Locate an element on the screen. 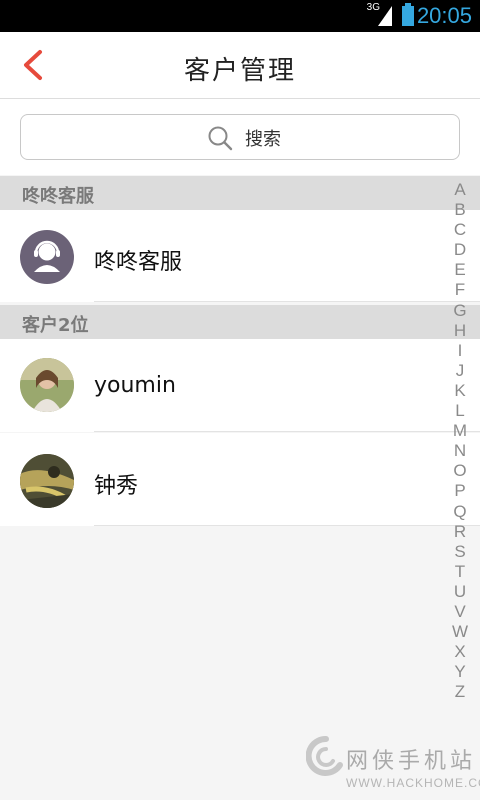 This screenshot has height=800, width=480. index-letter: L is located at coordinates (460, 411).